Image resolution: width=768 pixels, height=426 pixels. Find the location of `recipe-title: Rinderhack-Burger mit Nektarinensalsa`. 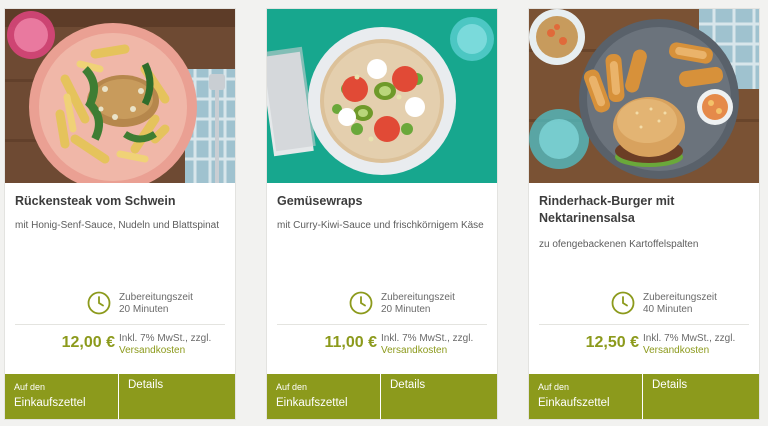

recipe-title: Rinderhack-Burger mit Nektarinensalsa is located at coordinates (644, 210).